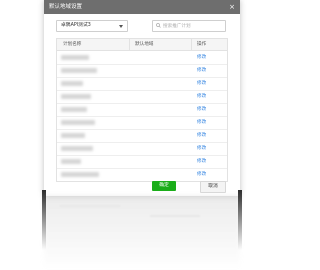  I want to click on chevron-down-icon, so click(121, 26).